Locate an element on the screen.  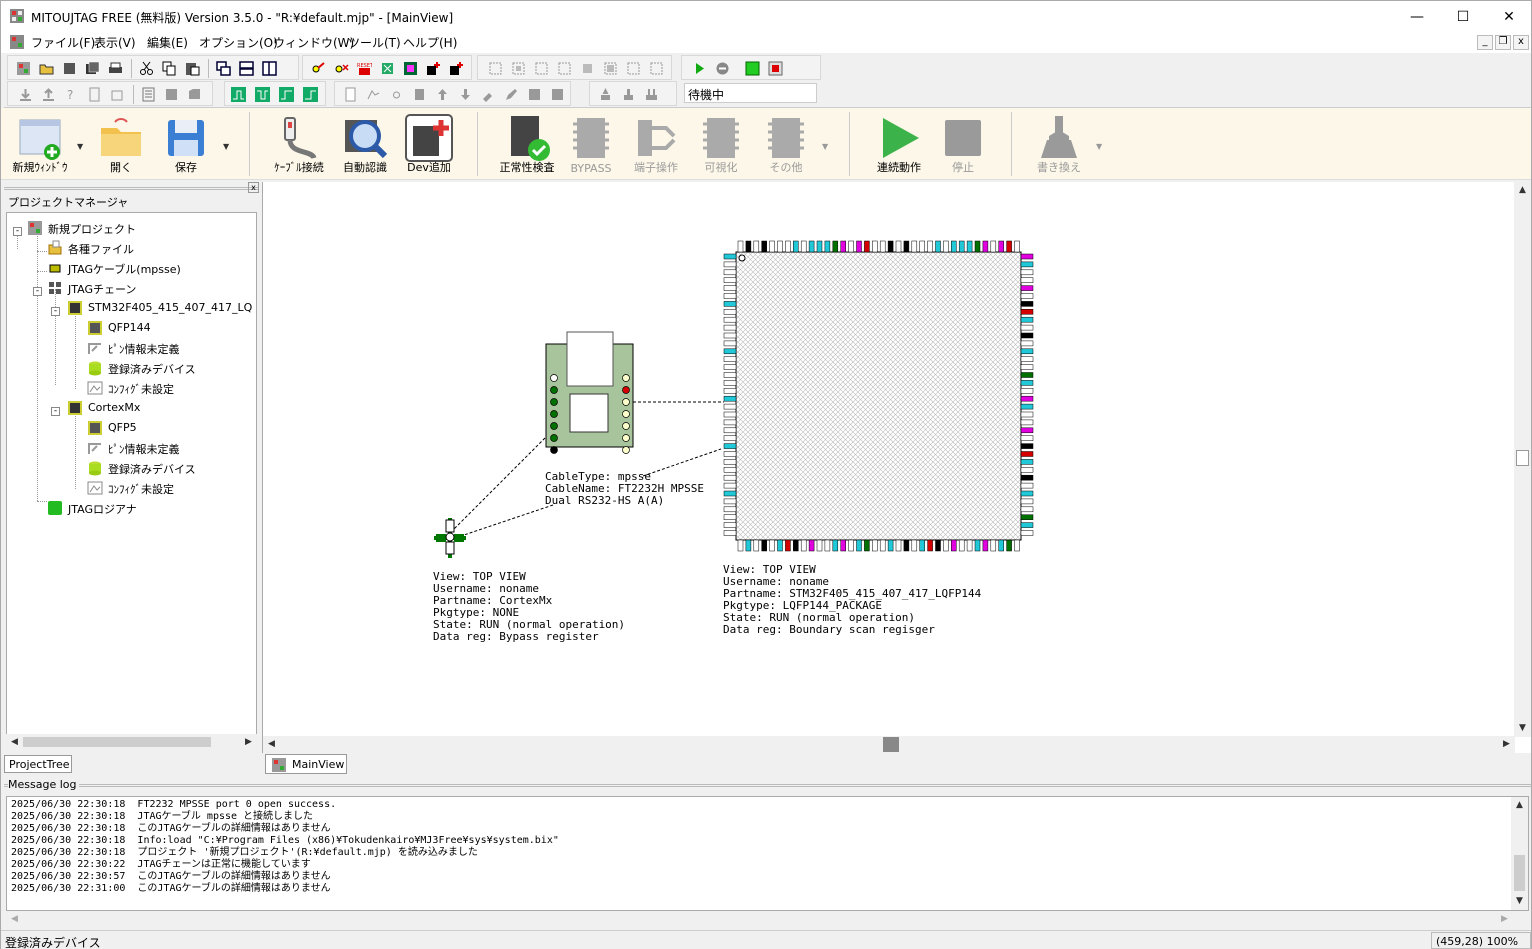
layout-6-icon is located at coordinates (610, 68).